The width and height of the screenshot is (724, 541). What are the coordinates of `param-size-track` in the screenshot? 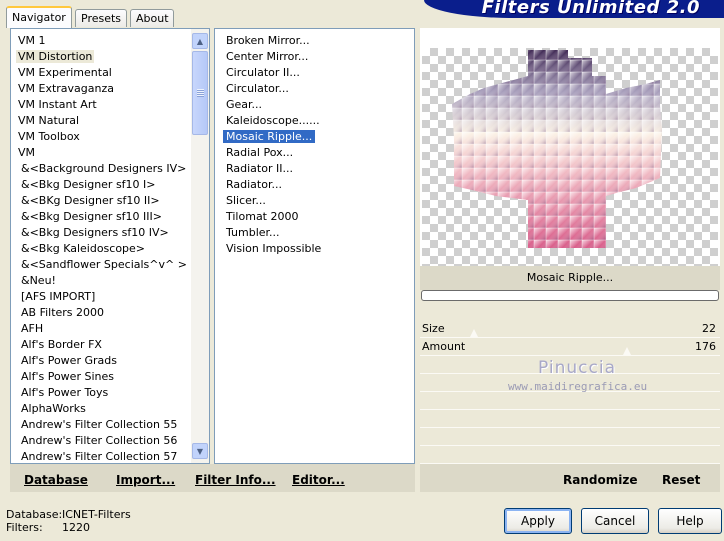 It's located at (579, 336).